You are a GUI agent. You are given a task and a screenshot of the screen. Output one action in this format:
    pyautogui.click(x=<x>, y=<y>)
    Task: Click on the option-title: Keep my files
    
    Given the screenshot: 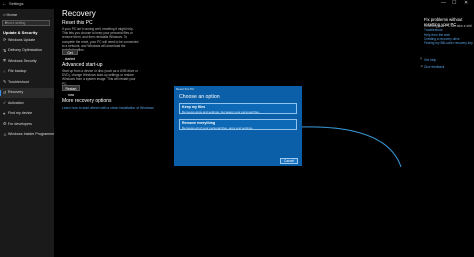 What is the action you would take?
    pyautogui.click(x=194, y=107)
    